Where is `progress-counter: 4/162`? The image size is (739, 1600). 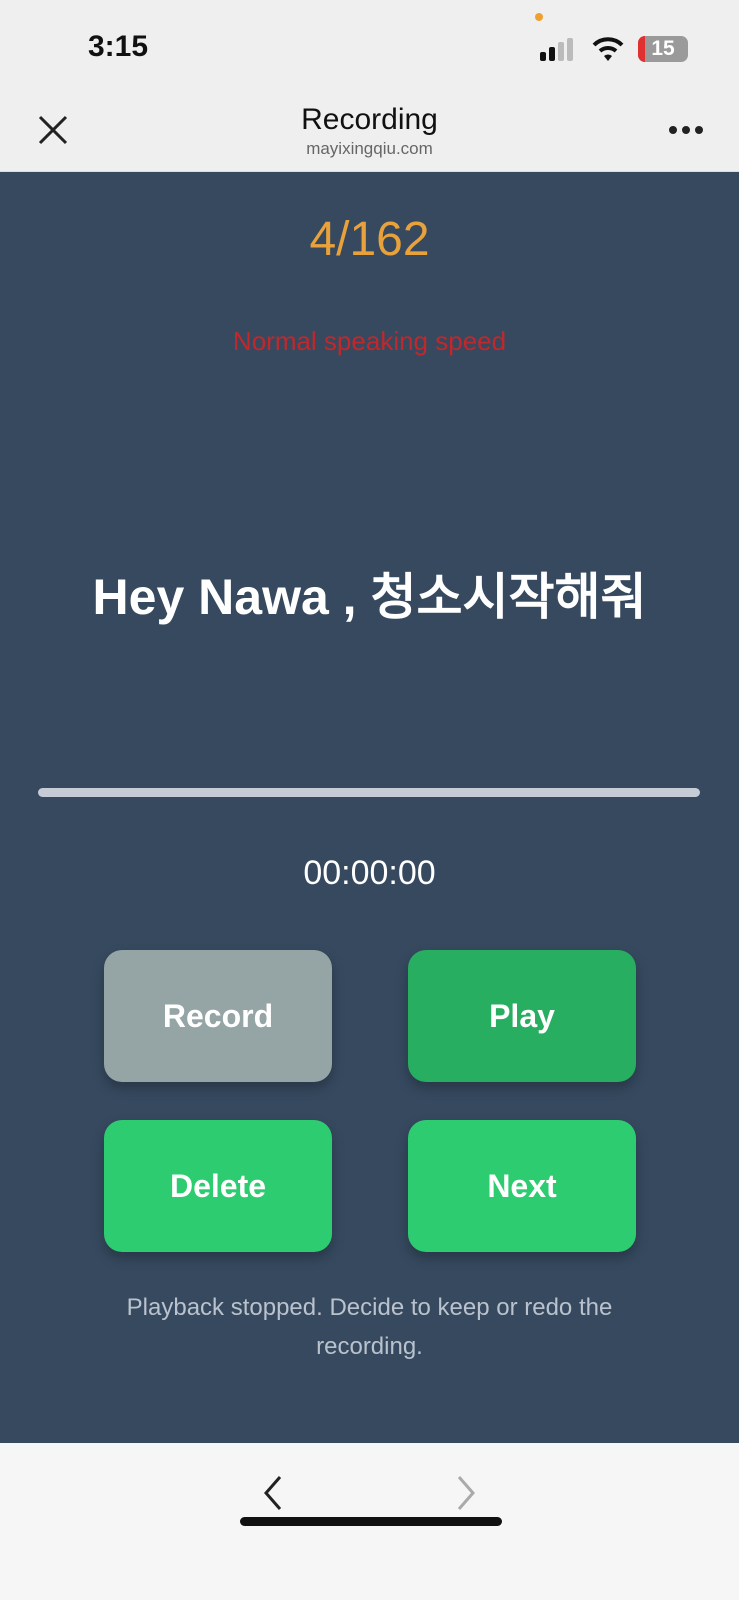
progress-counter: 4/162 is located at coordinates (369, 239).